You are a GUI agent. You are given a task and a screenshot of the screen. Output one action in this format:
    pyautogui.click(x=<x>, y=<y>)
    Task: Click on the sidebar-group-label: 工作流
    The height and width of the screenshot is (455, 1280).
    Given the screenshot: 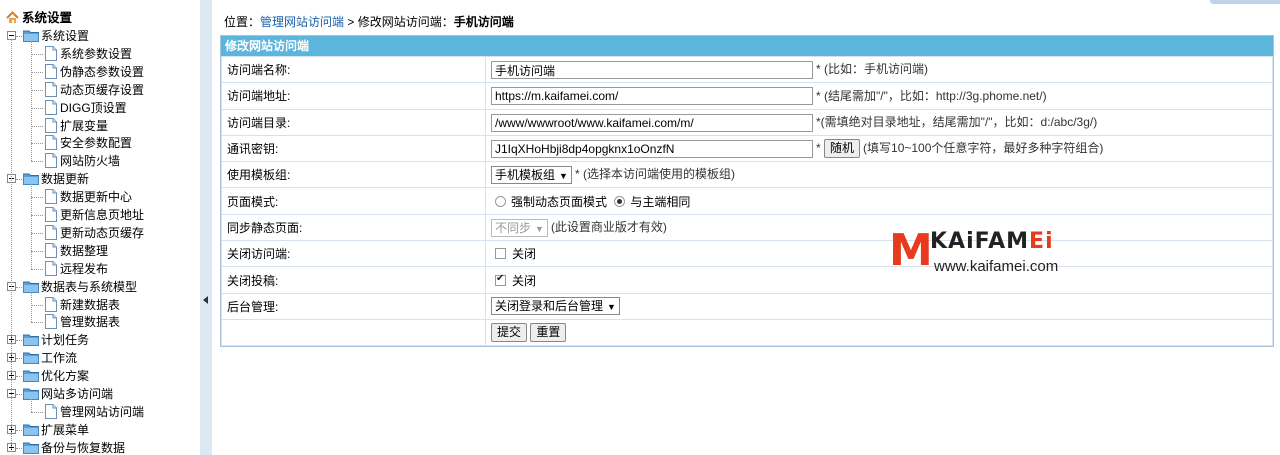 What is the action you would take?
    pyautogui.click(x=59, y=358)
    